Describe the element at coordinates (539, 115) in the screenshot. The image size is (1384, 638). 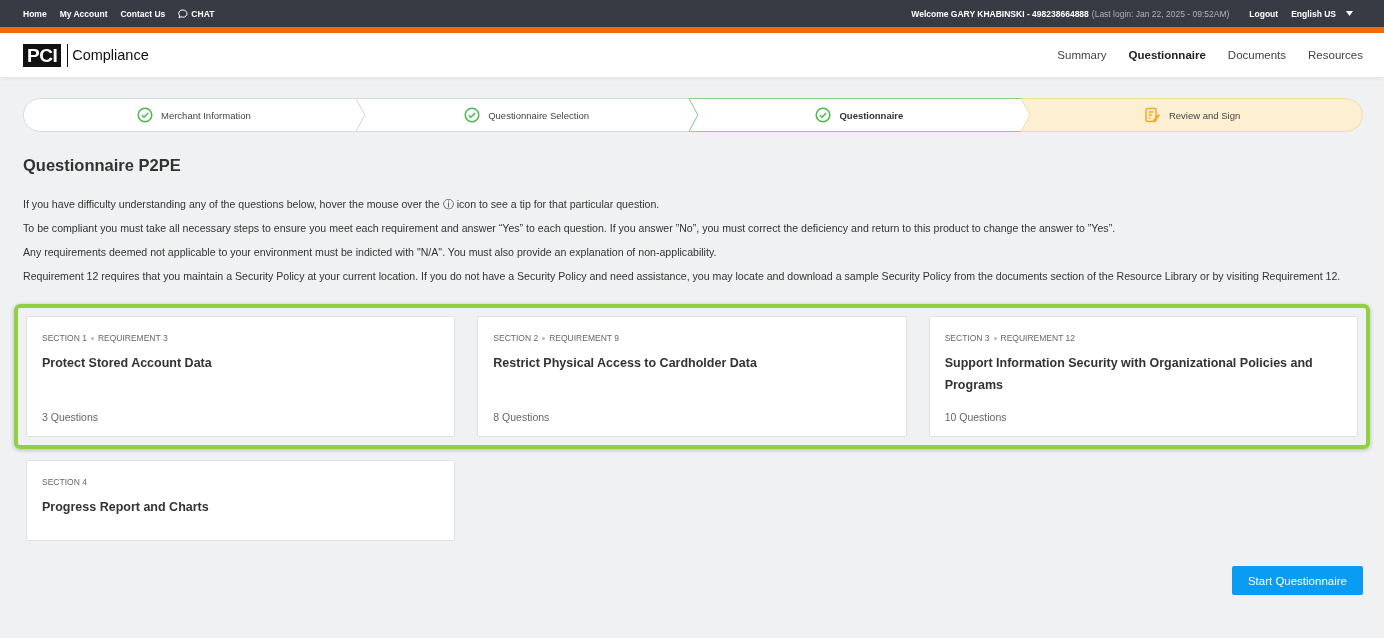
I see `step-label: Questionnaire Selection` at that location.